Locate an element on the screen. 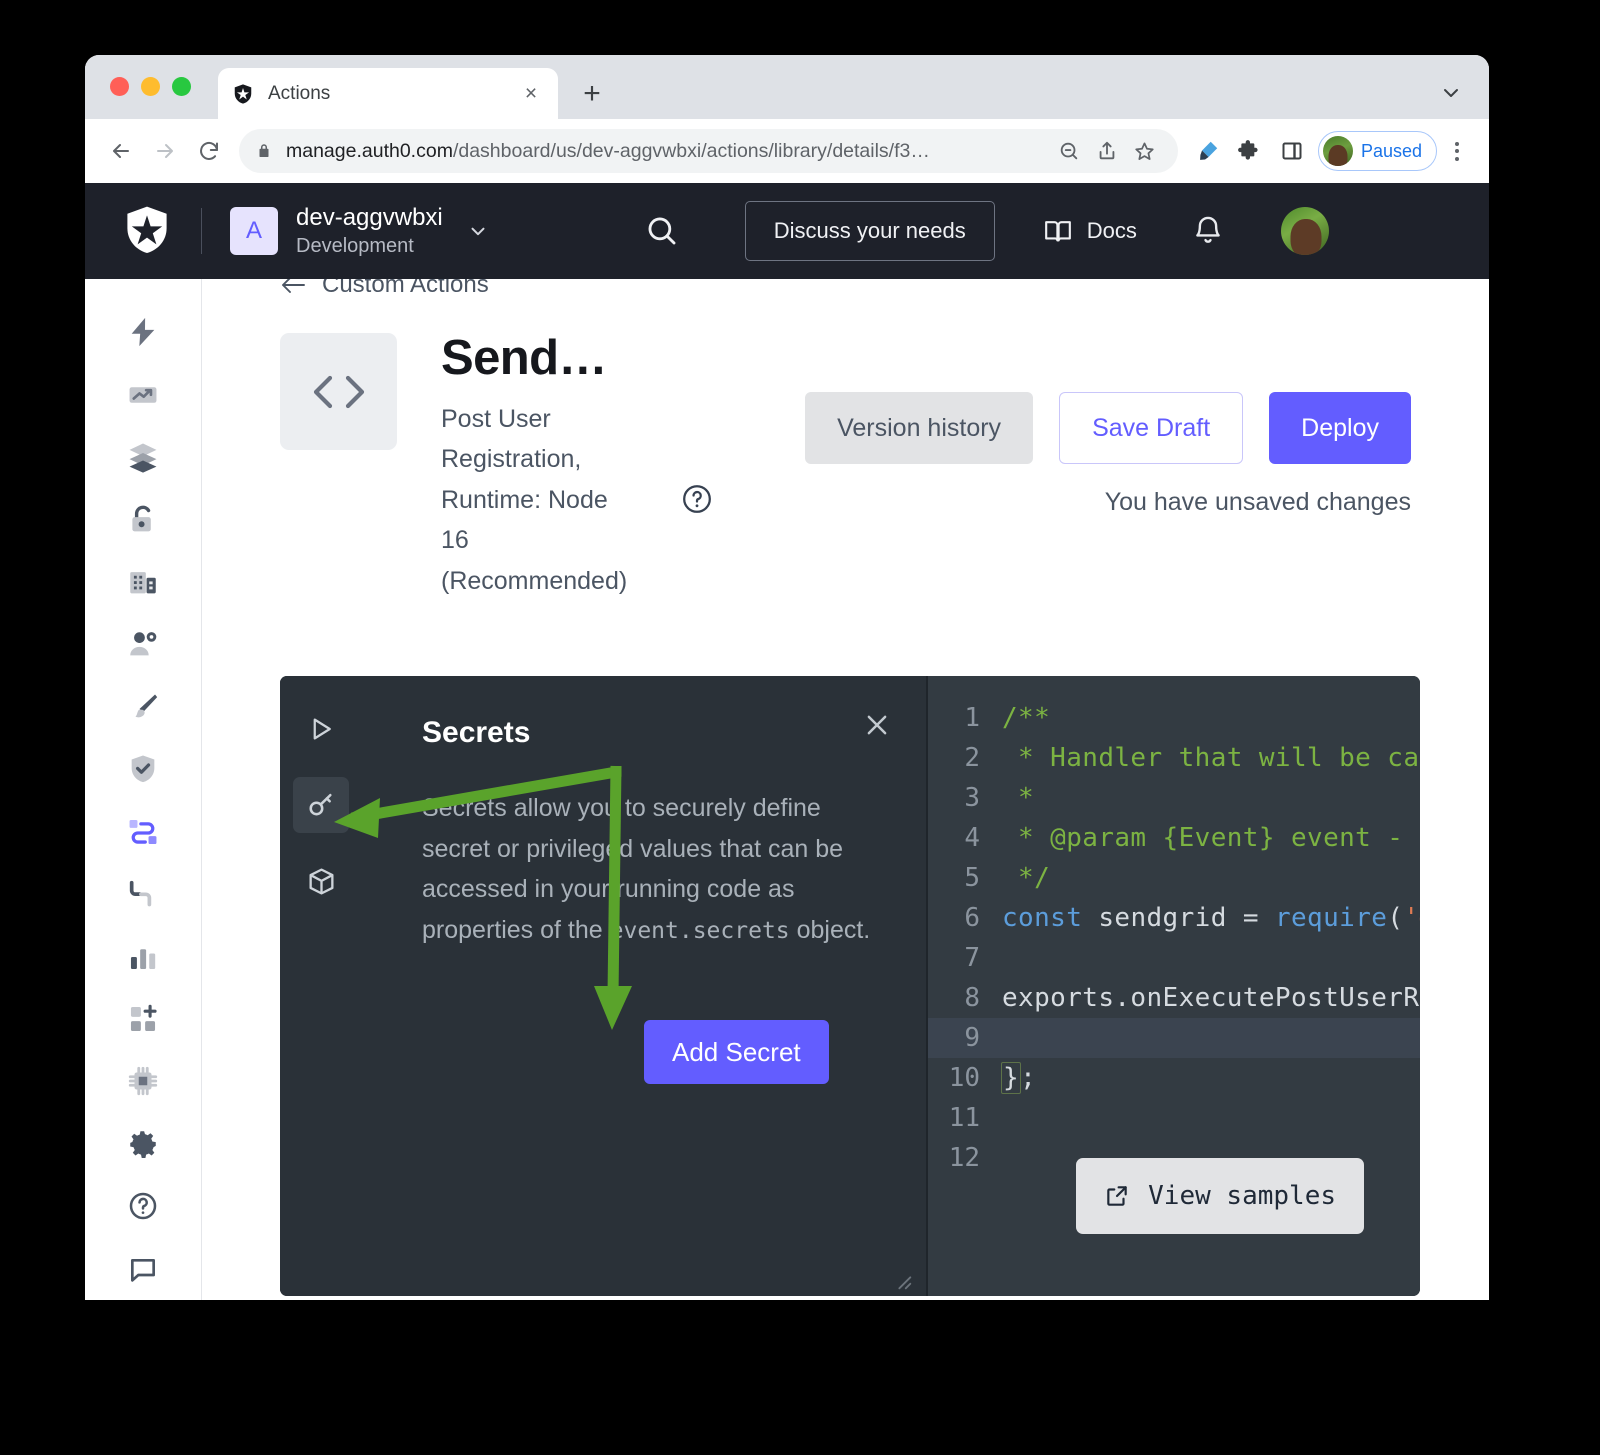 The image size is (1600, 1455). dependencies-button is located at coordinates (321, 881).